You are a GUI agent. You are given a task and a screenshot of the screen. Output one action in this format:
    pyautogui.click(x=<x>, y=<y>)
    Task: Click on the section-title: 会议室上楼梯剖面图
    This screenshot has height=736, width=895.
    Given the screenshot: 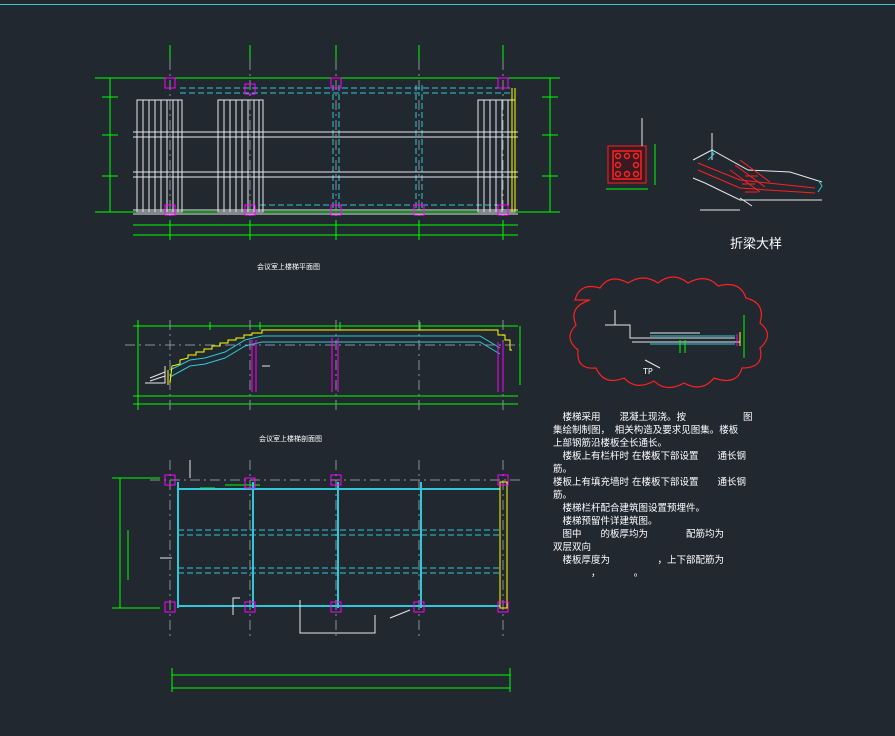 What is the action you would take?
    pyautogui.click(x=290, y=439)
    